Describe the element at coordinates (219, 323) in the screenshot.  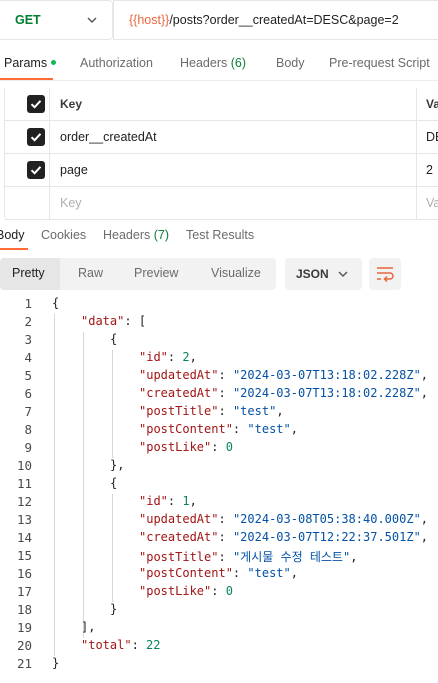
I see `code-line: 2 "data": [` at that location.